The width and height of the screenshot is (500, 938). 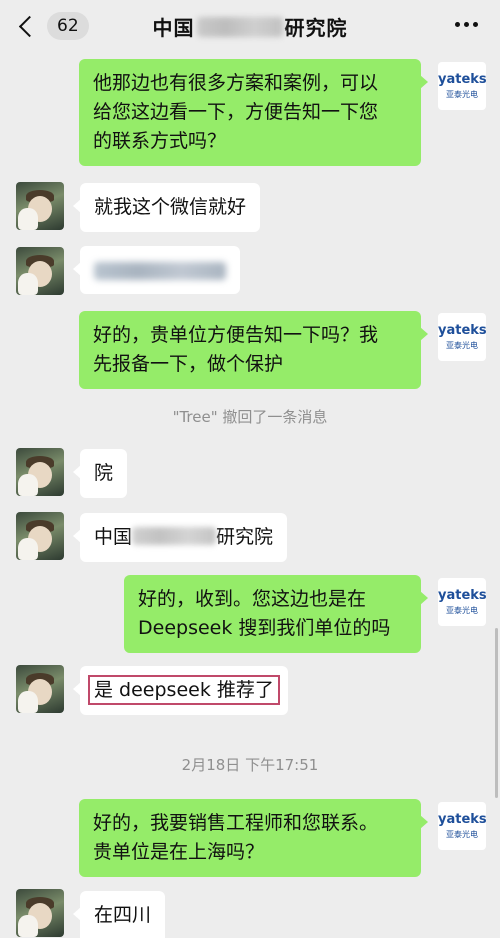 What do you see at coordinates (173, 28) in the screenshot?
I see `chat-title-prefix: 中国` at bounding box center [173, 28].